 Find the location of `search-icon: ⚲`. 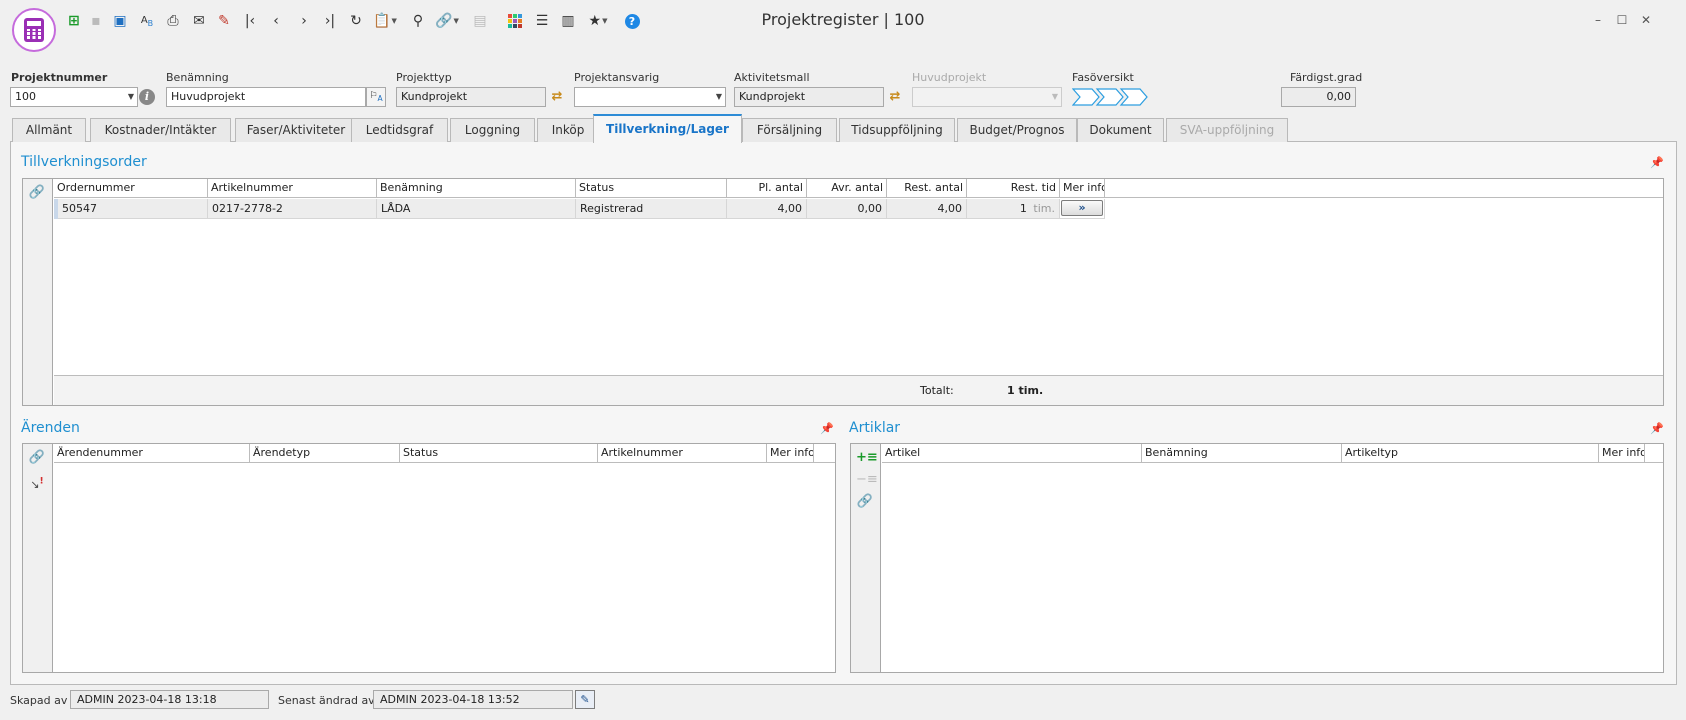

search-icon: ⚲ is located at coordinates (418, 21).